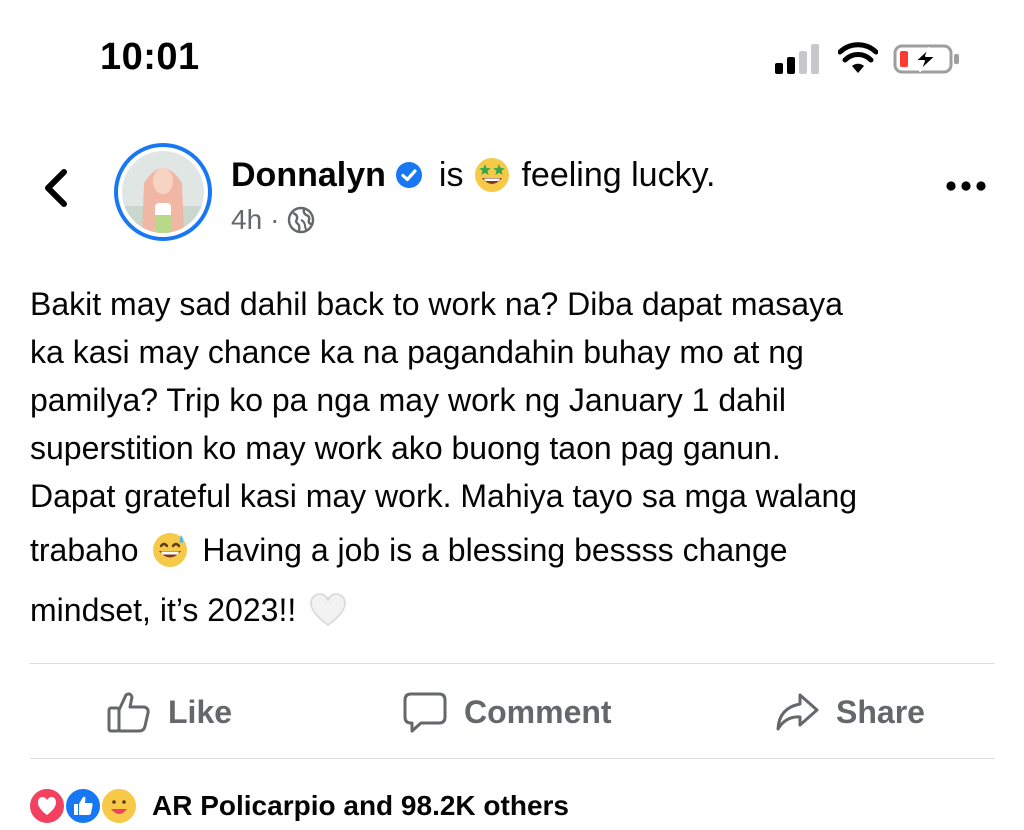 This screenshot has height=830, width=1024. I want to click on comment-label: Comment, so click(538, 711).